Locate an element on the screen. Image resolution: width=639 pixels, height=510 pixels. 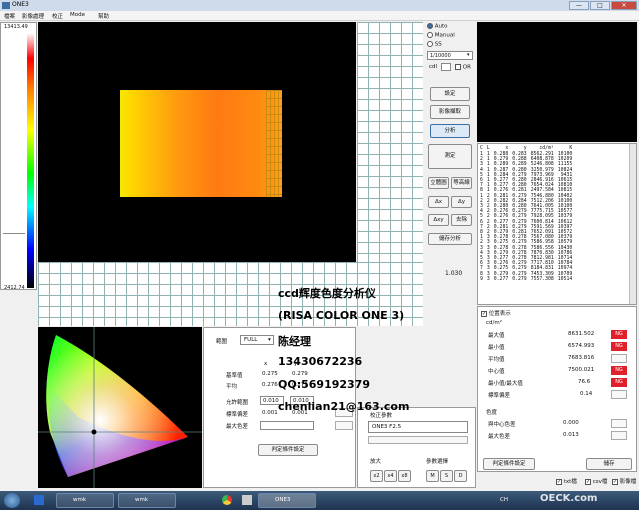
scale-min-label: 2412.74 is located at coordinates (14, 288).